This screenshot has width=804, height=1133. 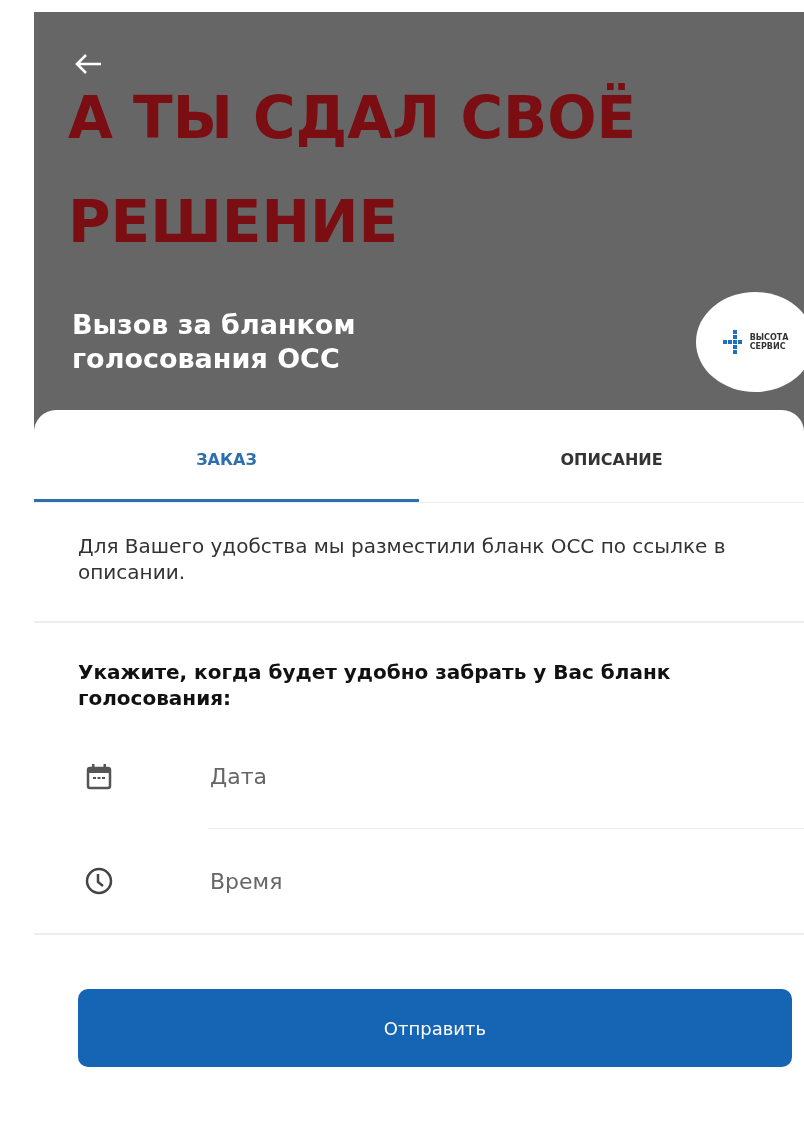 I want to click on info-text: Для Вашего удобства мы разместили бланк ОСС по ссылке в описании., so click(x=402, y=559).